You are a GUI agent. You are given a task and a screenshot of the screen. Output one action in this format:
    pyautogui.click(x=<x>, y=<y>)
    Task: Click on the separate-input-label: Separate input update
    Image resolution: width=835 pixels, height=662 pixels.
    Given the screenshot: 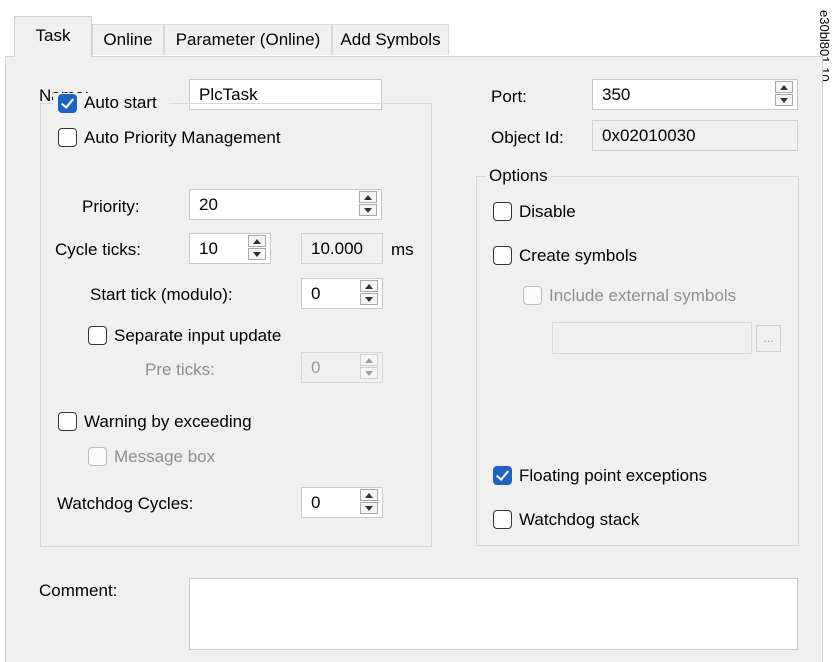 What is the action you would take?
    pyautogui.click(x=198, y=335)
    